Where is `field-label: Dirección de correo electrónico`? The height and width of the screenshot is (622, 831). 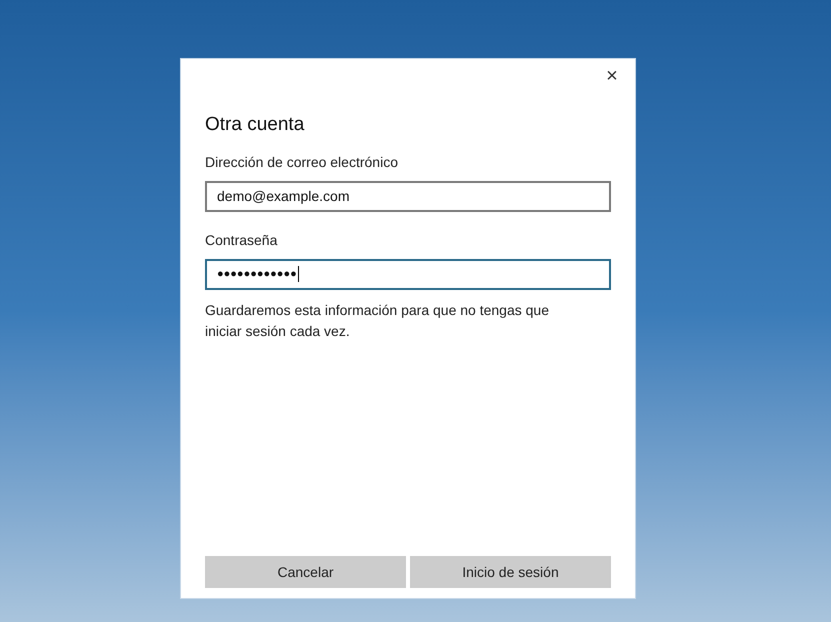 field-label: Dirección de correo electrónico is located at coordinates (302, 162).